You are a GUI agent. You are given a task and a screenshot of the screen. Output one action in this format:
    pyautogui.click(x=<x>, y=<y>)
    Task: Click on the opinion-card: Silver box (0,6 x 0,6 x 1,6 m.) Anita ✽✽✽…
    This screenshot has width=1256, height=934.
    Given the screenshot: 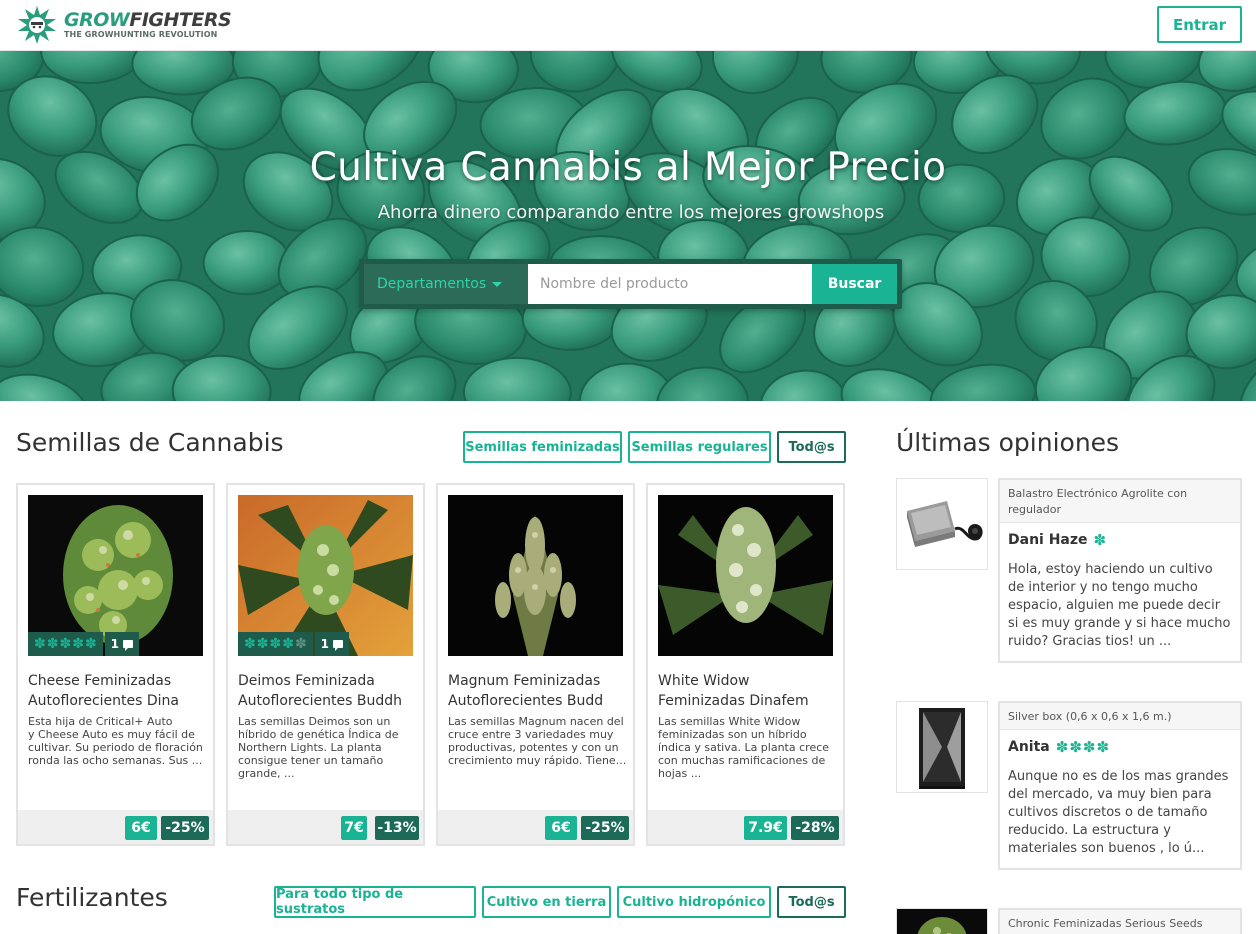 What is the action you would take?
    pyautogui.click(x=1120, y=785)
    